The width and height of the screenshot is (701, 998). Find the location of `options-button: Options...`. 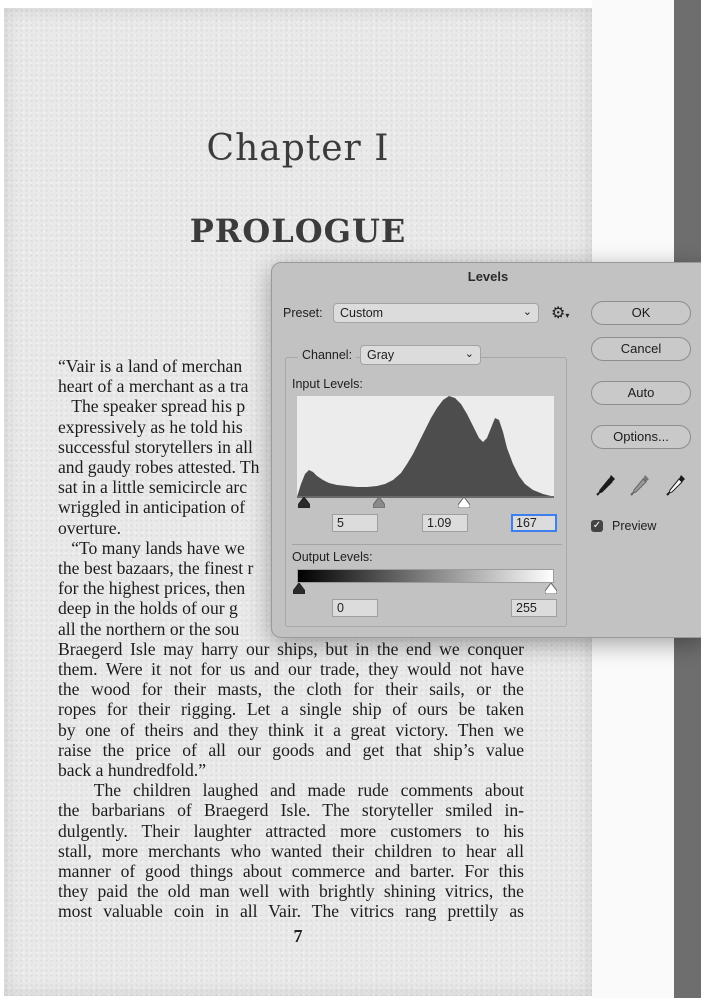

options-button: Options... is located at coordinates (641, 437).